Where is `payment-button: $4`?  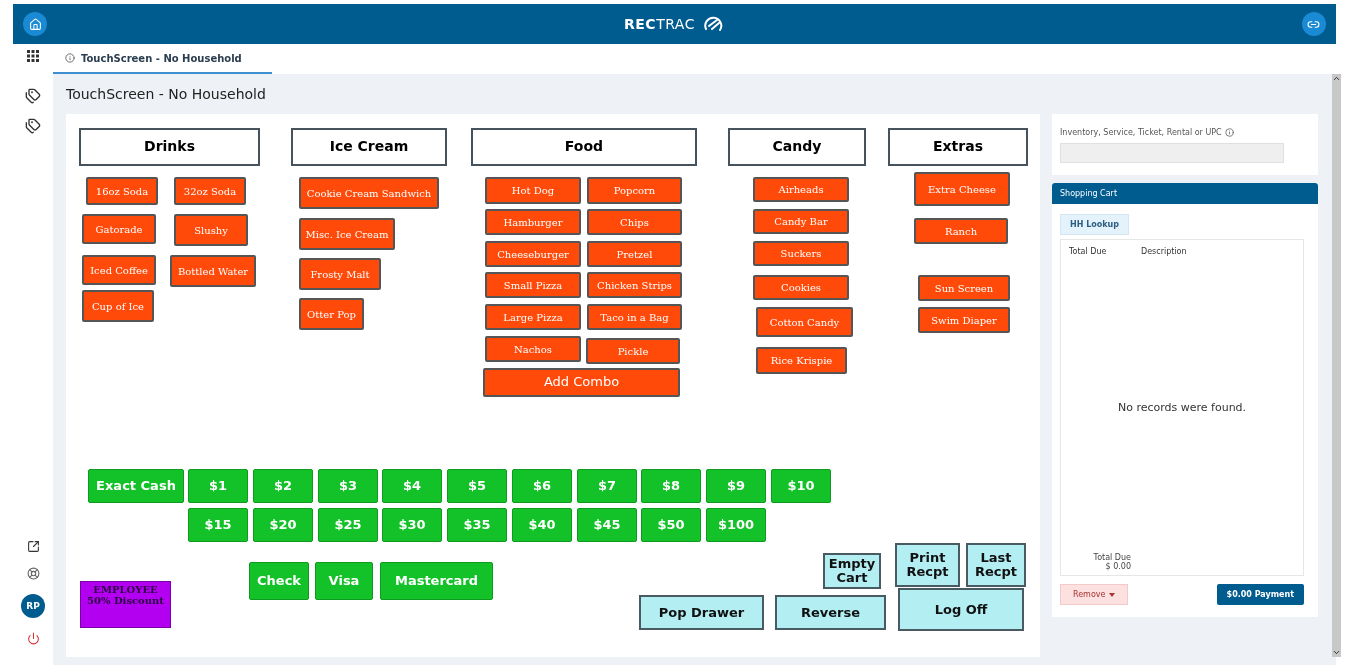 payment-button: $4 is located at coordinates (412, 486).